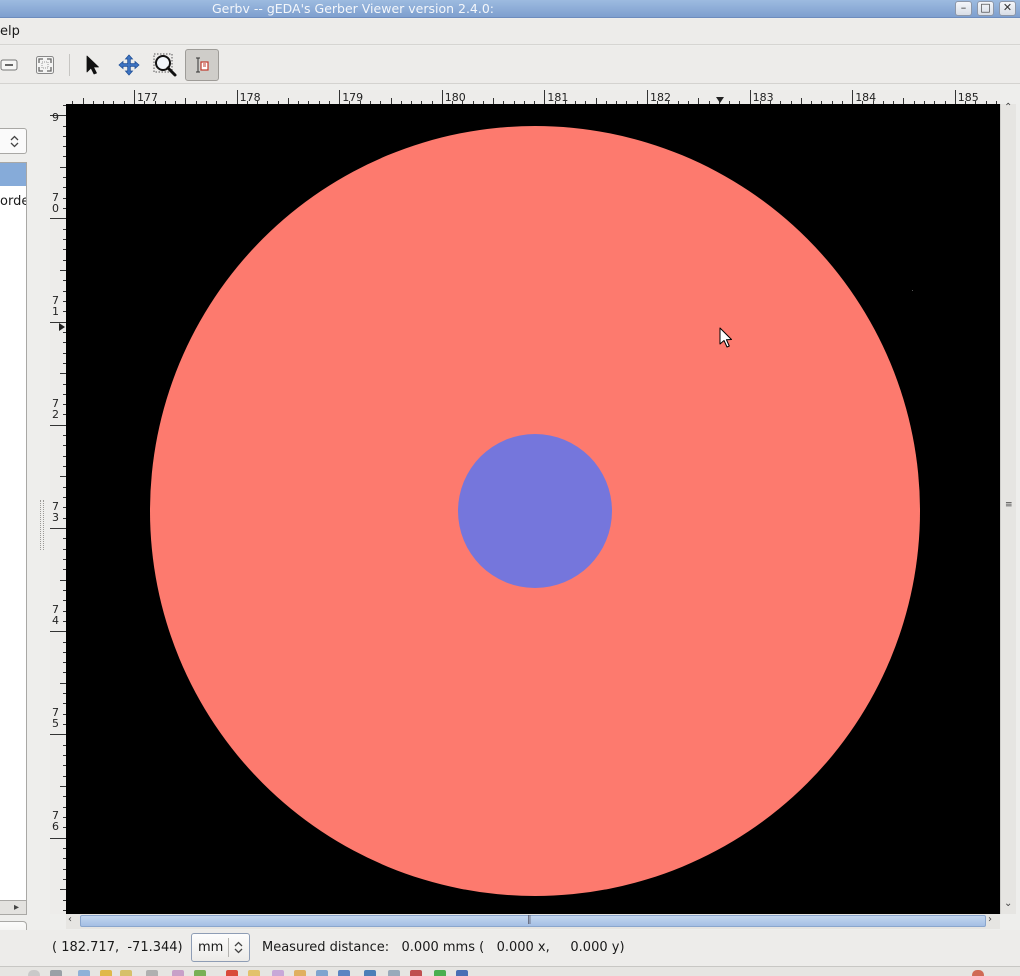  I want to click on layer-list-hscroll: ▸, so click(13, 907).